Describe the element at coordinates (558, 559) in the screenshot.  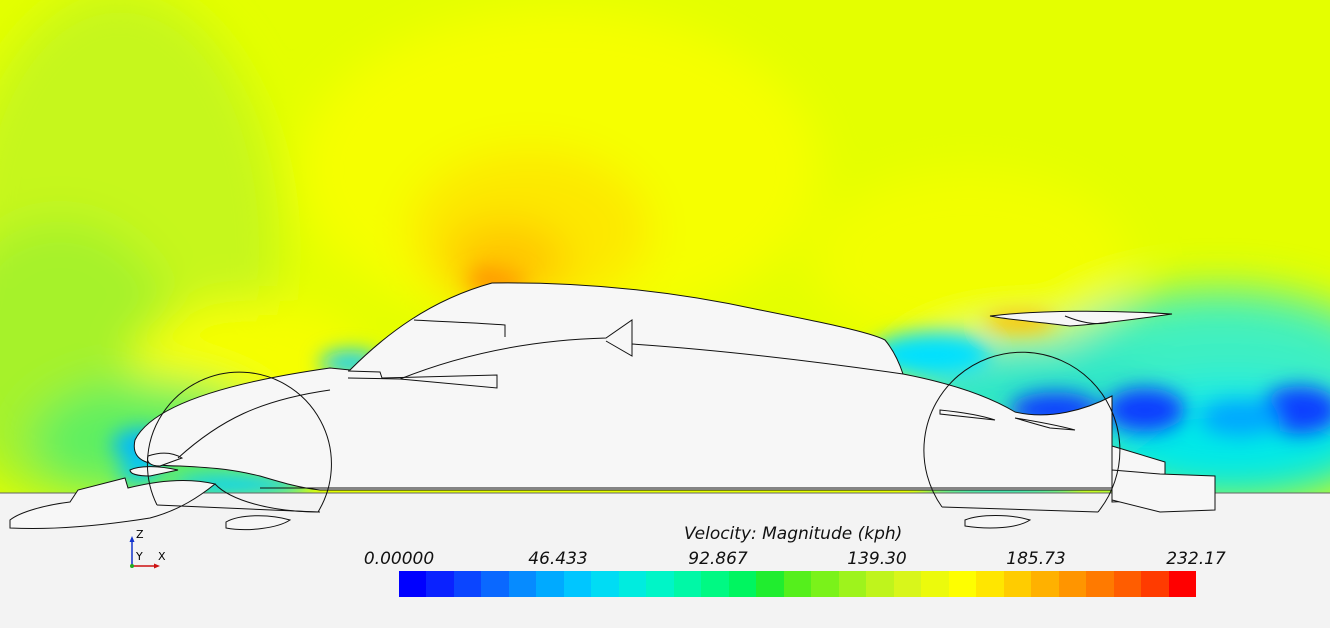
I see `tick-label: 46.433` at that location.